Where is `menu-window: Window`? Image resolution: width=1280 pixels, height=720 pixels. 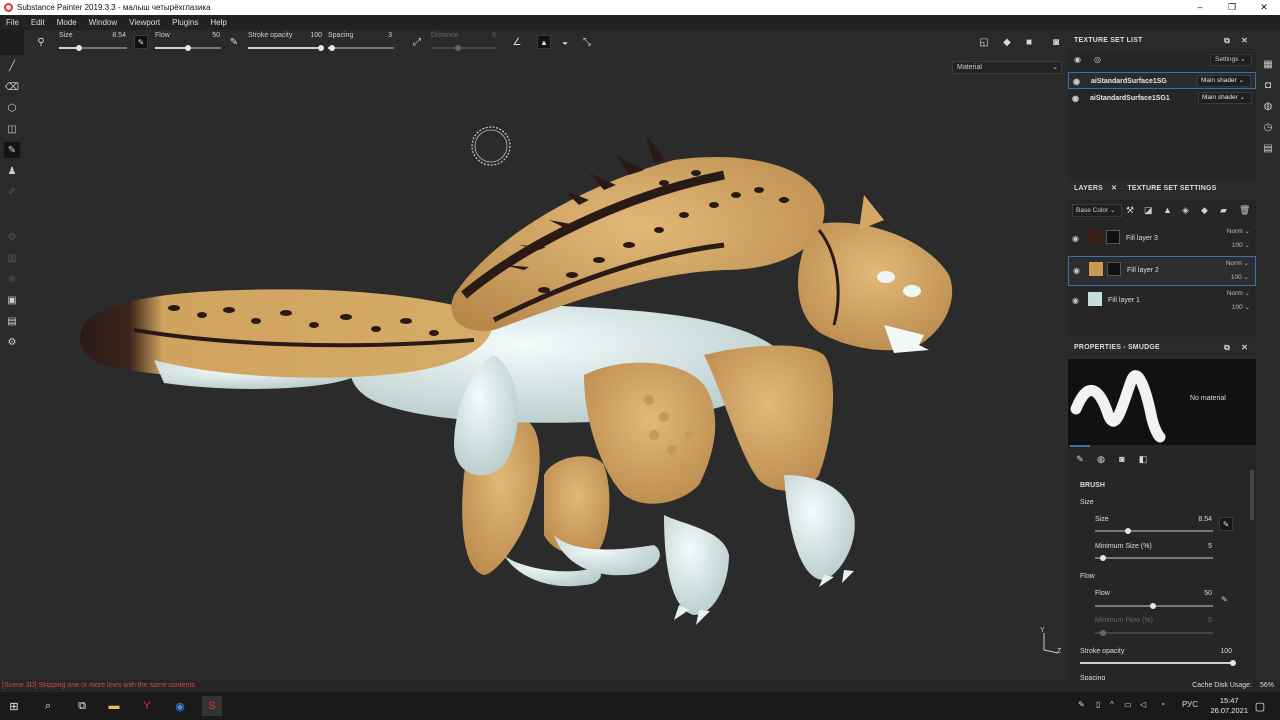
menu-window: Window is located at coordinates (103, 22).